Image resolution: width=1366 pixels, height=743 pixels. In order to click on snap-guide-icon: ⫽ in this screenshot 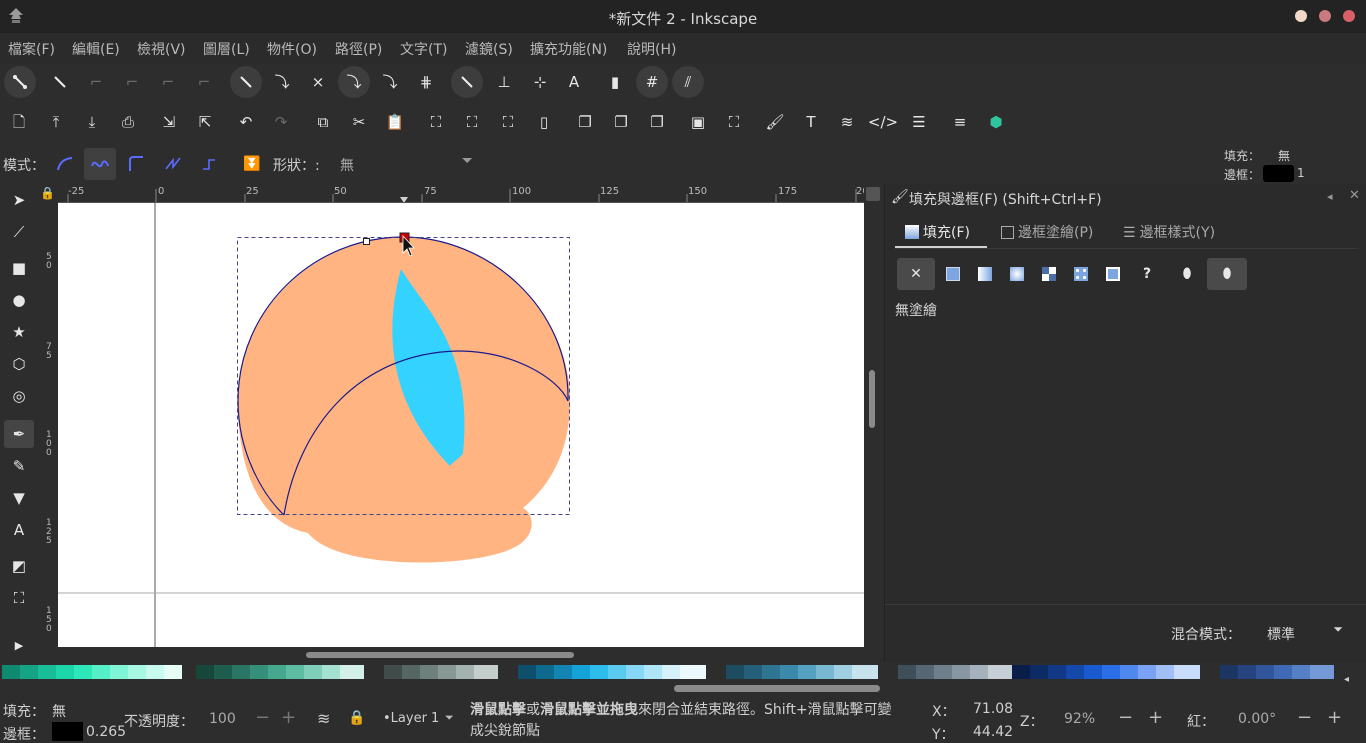, I will do `click(688, 82)`.